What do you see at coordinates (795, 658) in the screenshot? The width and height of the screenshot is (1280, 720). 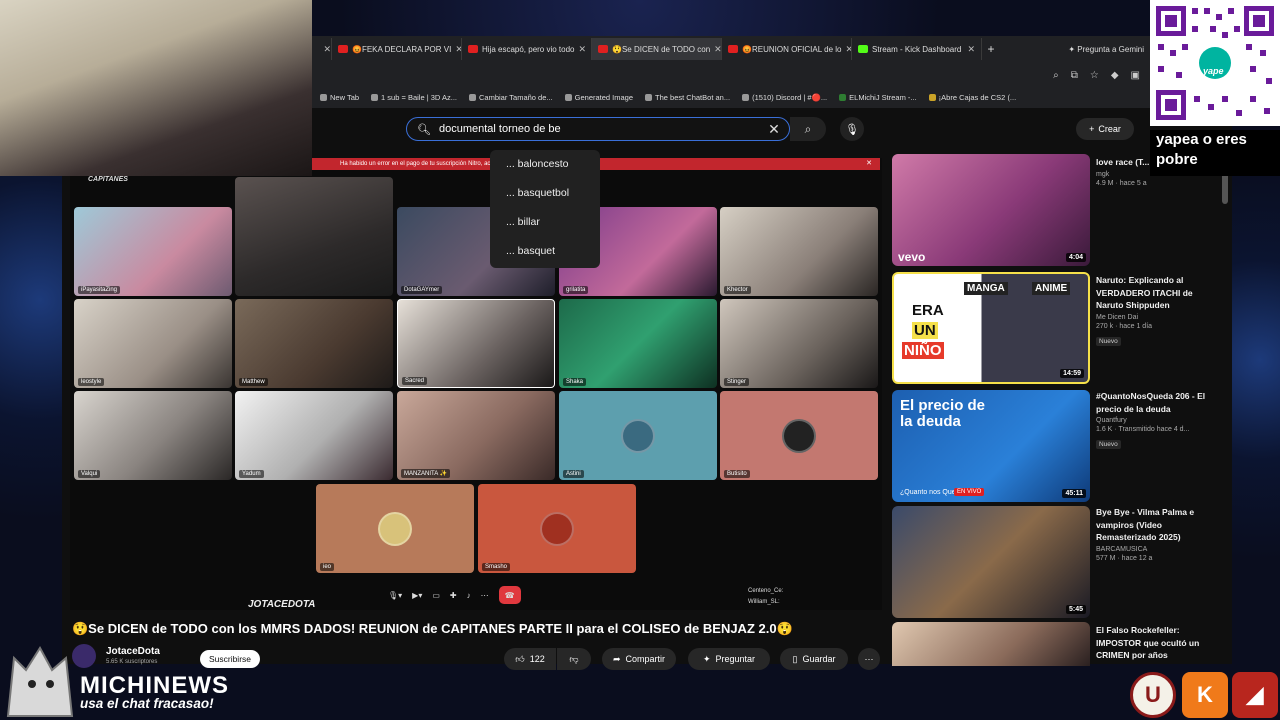 I see `bookmark-icon: ▯` at bounding box center [795, 658].